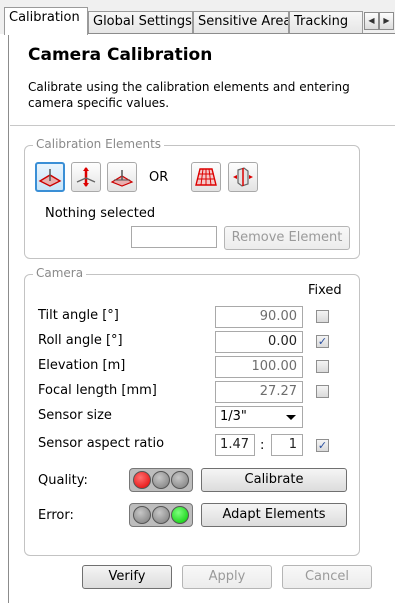 The height and width of the screenshot is (603, 395). Describe the element at coordinates (75, 415) in the screenshot. I see `sensor-size-label: Sensor size` at that location.